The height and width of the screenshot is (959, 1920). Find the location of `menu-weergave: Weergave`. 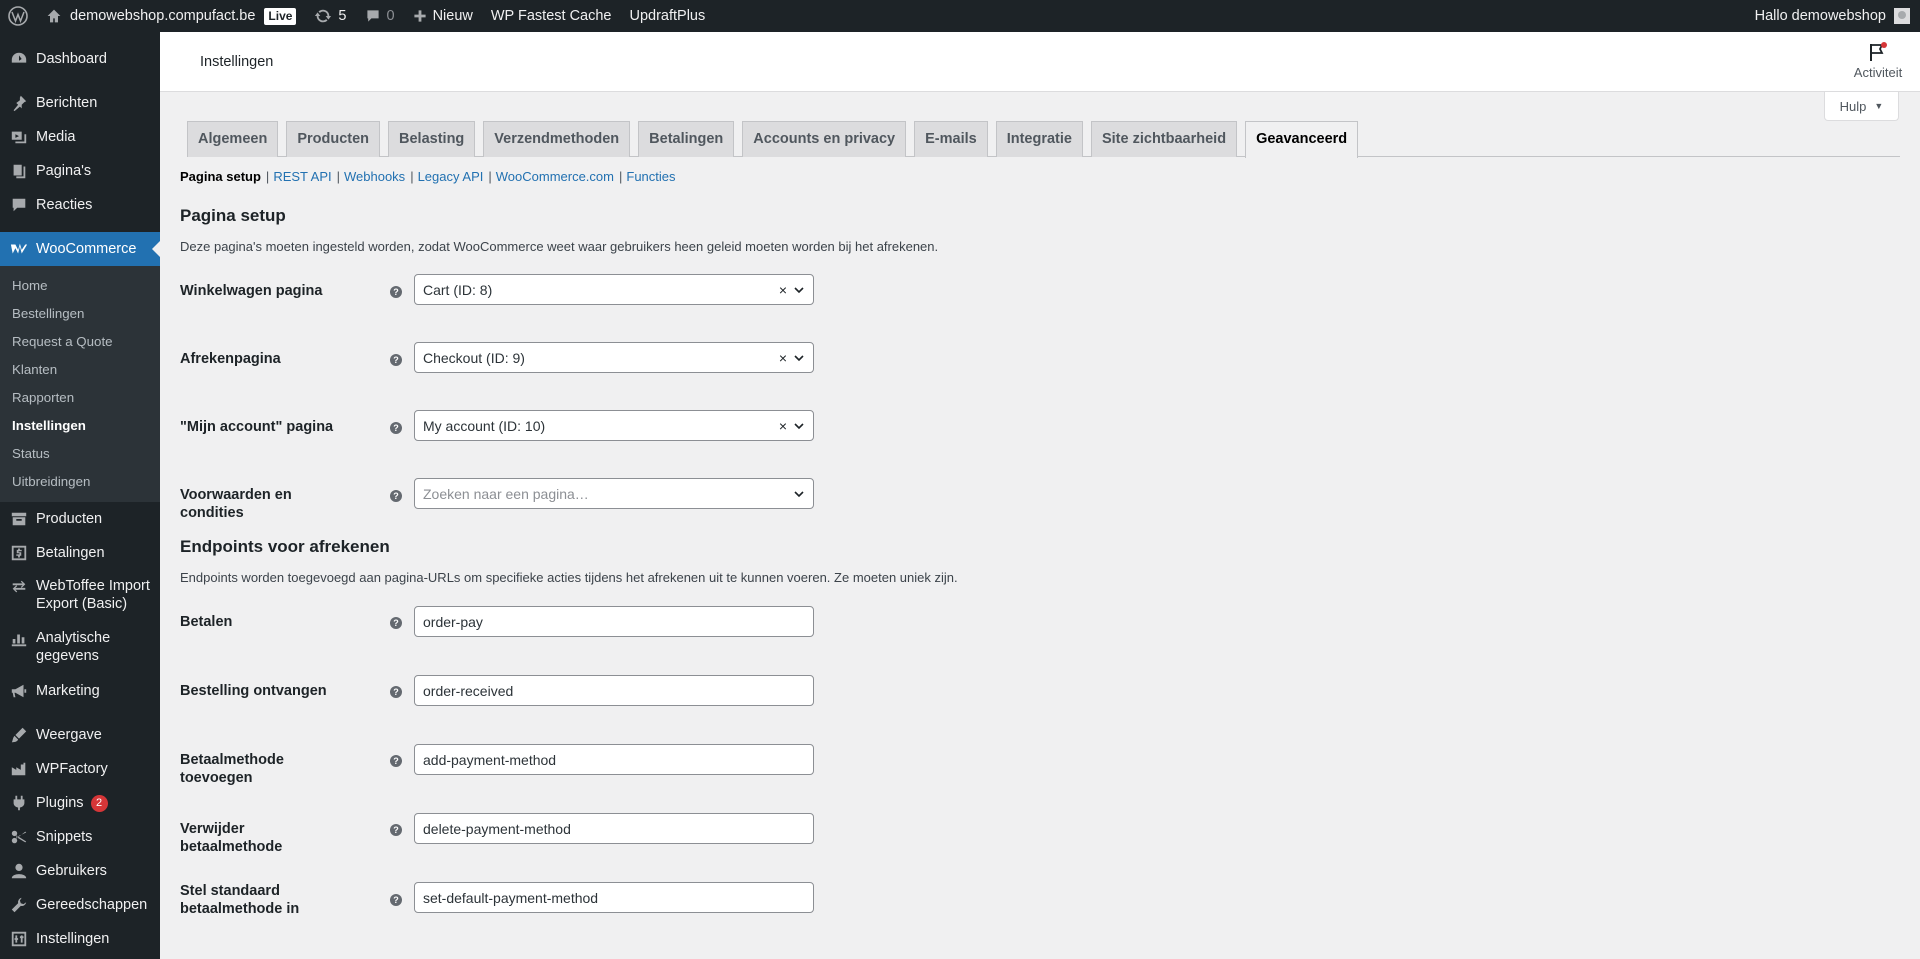

menu-weergave: Weergave is located at coordinates (80, 735).